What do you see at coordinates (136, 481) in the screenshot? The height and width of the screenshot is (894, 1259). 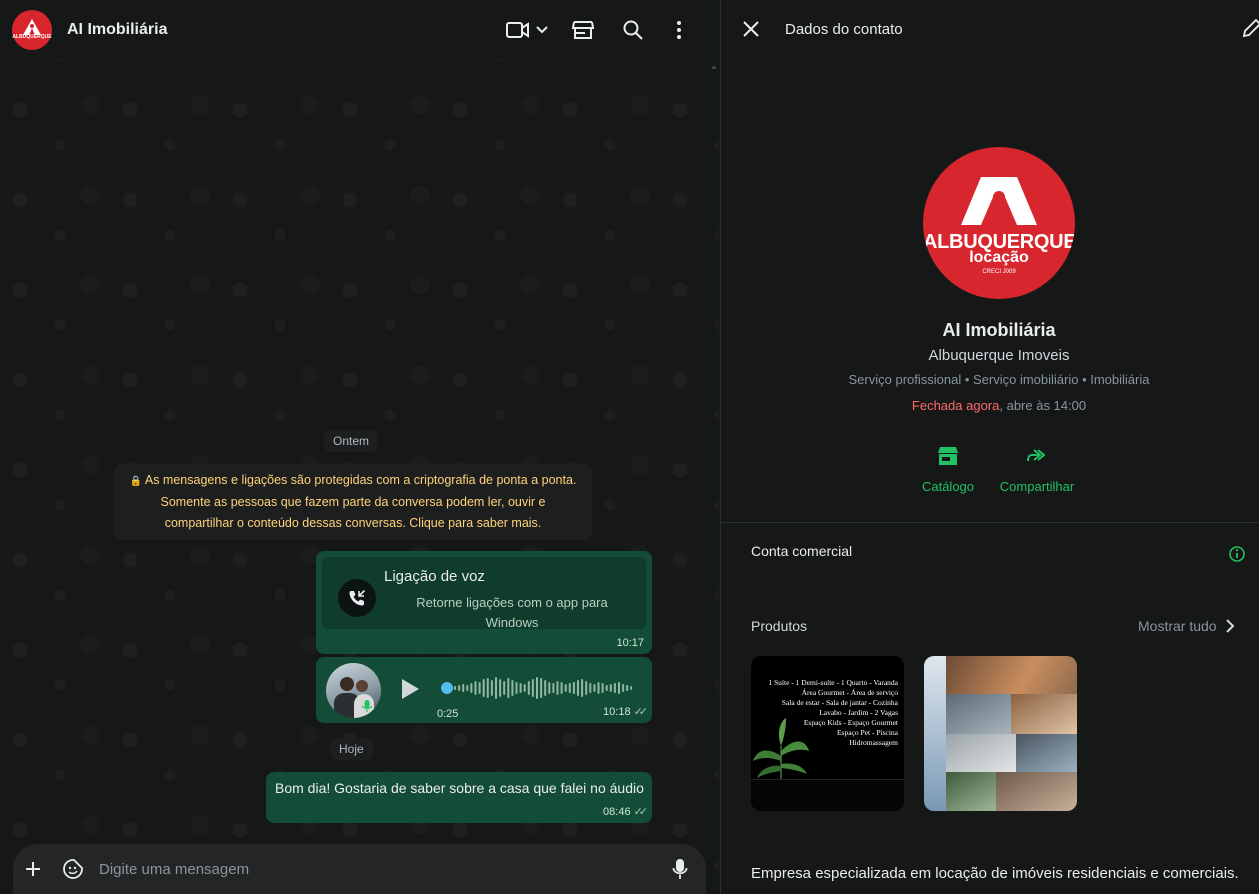 I see `lock-icon: 🔒` at bounding box center [136, 481].